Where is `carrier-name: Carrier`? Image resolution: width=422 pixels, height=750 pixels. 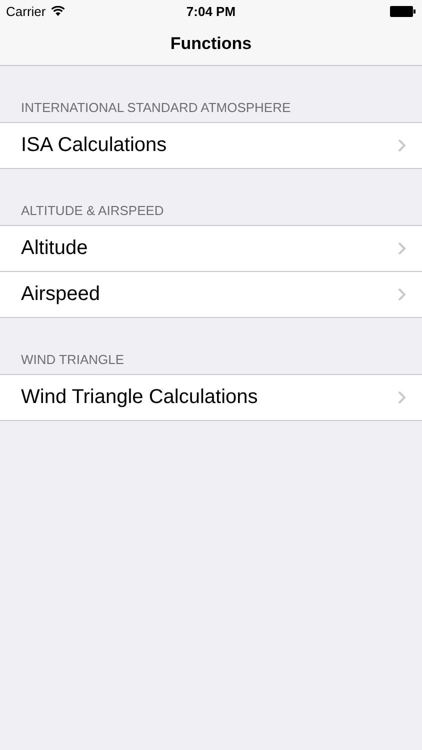
carrier-name: Carrier is located at coordinates (26, 11).